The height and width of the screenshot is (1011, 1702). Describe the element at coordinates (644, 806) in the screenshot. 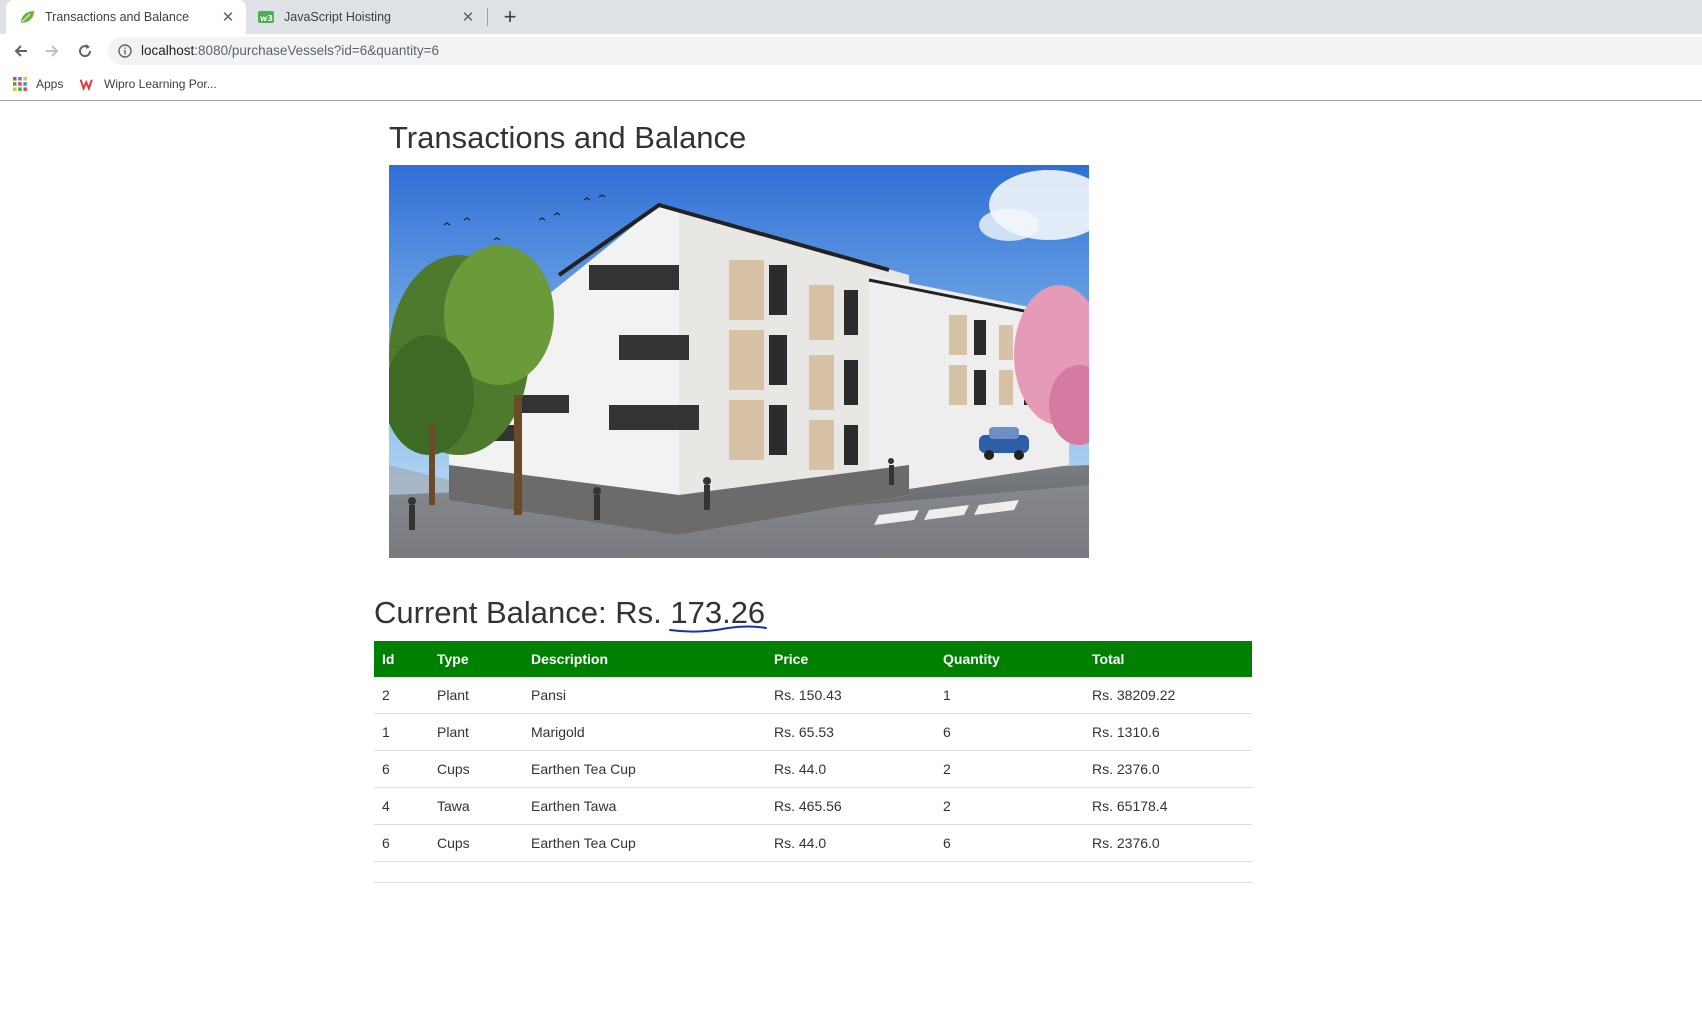

I see `cell-description: Earthen Tawa` at that location.